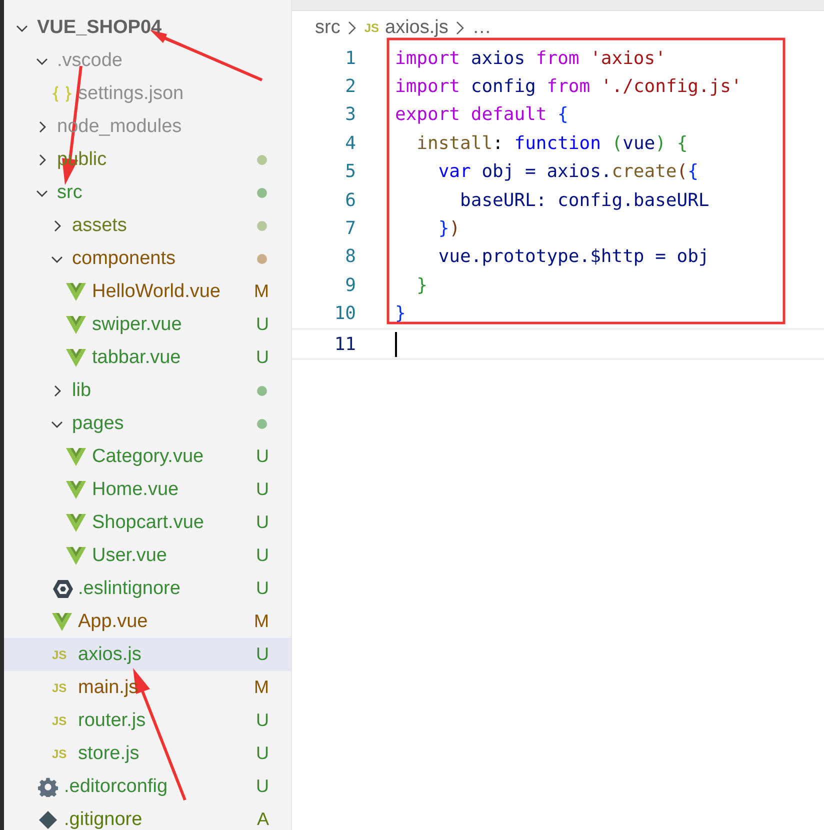 The height and width of the screenshot is (830, 824). What do you see at coordinates (147, 390) in the screenshot?
I see `folder-item: lib` at bounding box center [147, 390].